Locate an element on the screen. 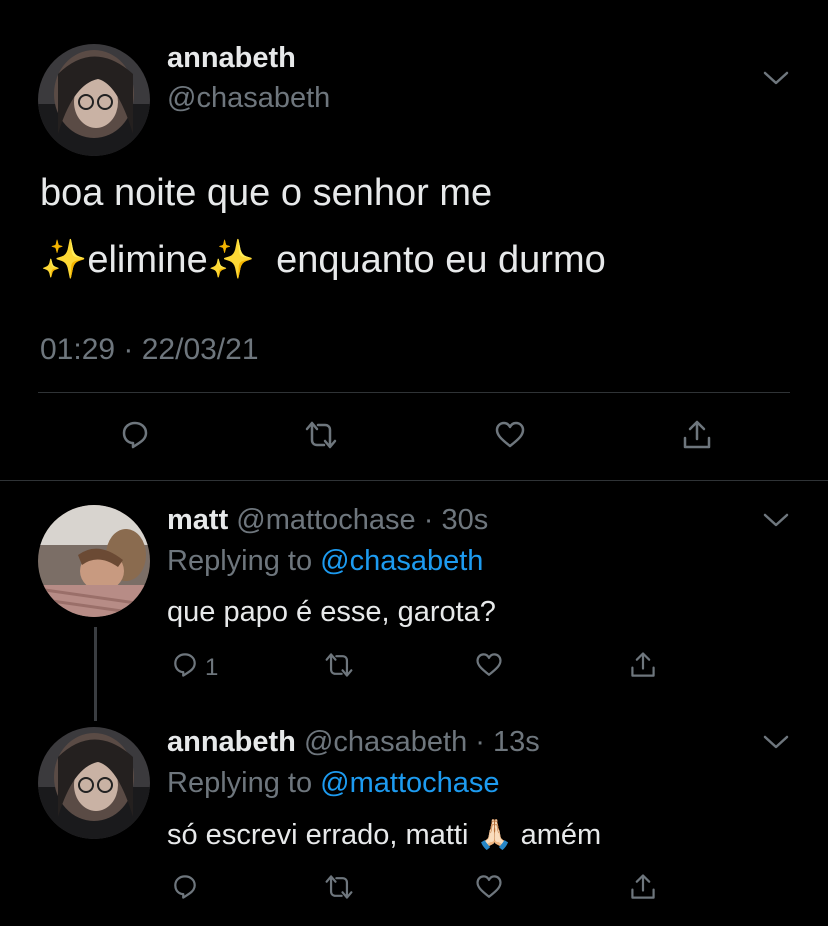  main-handle: @chasabeth is located at coordinates (248, 98).